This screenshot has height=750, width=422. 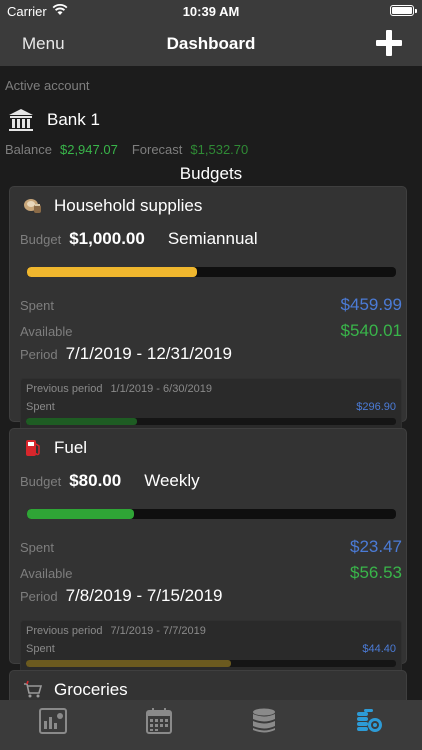 I want to click on database-icon, so click(x=264, y=721).